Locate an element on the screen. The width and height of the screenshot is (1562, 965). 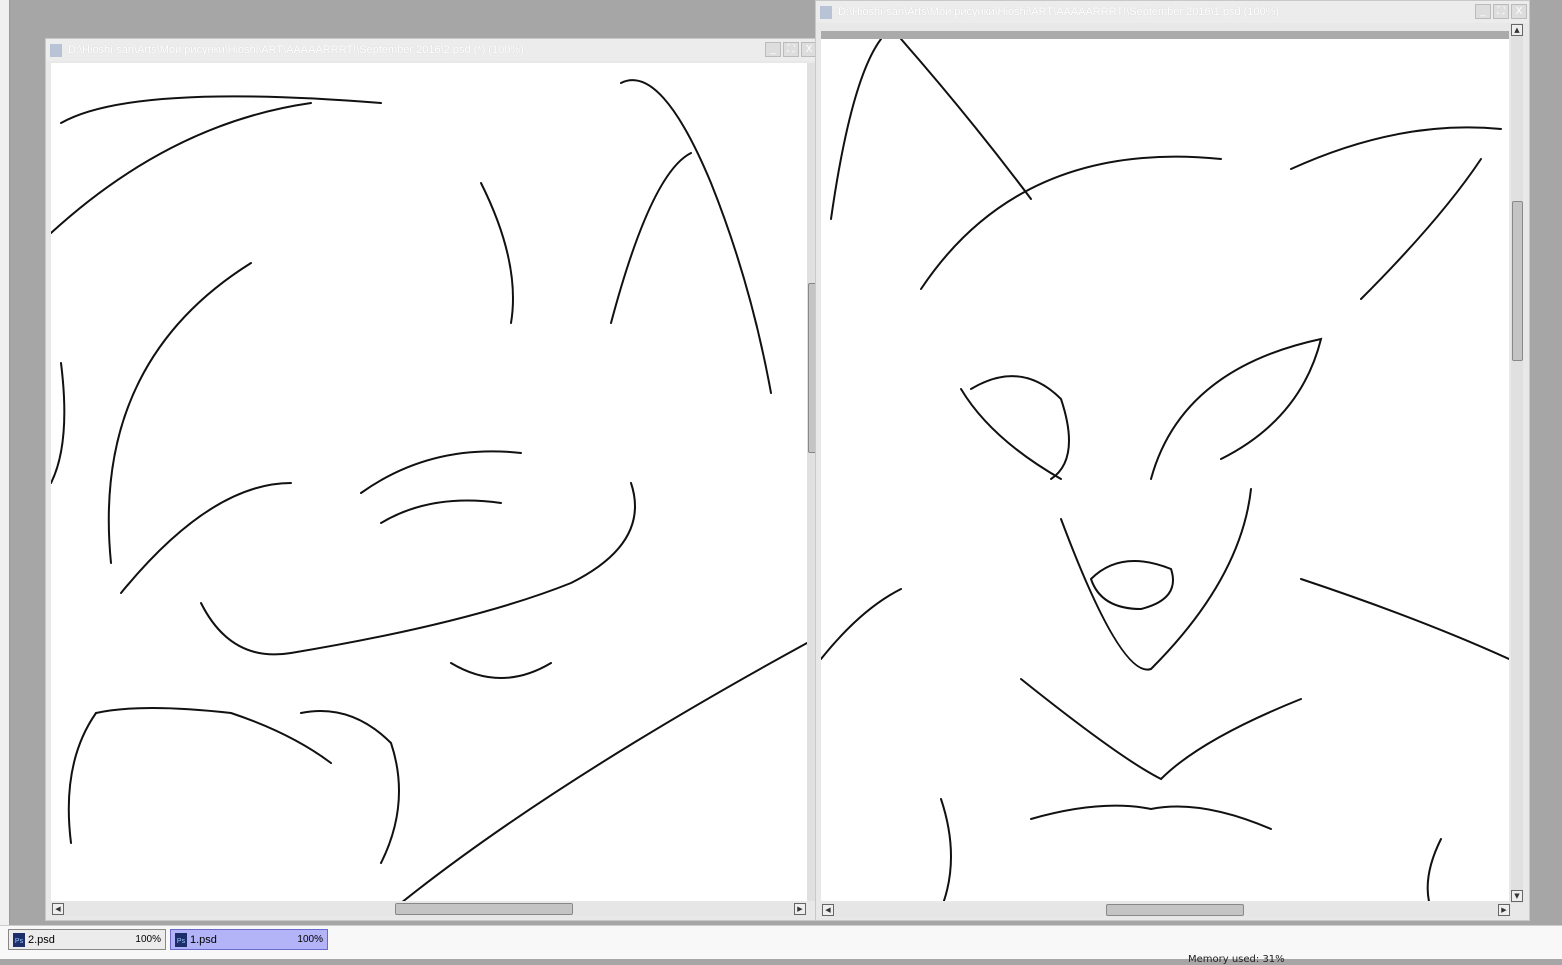
tab-label: 2.psd is located at coordinates (41, 939).